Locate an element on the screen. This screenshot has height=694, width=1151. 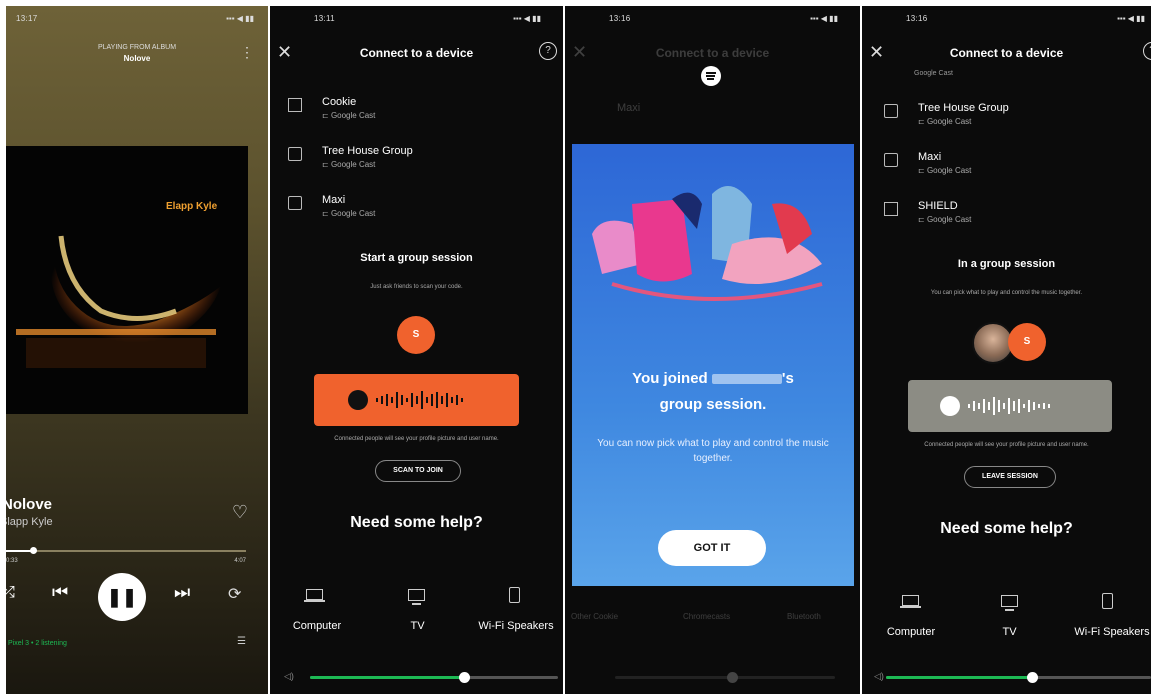
repeat-icon: ⟳ is located at coordinates (234, 594).